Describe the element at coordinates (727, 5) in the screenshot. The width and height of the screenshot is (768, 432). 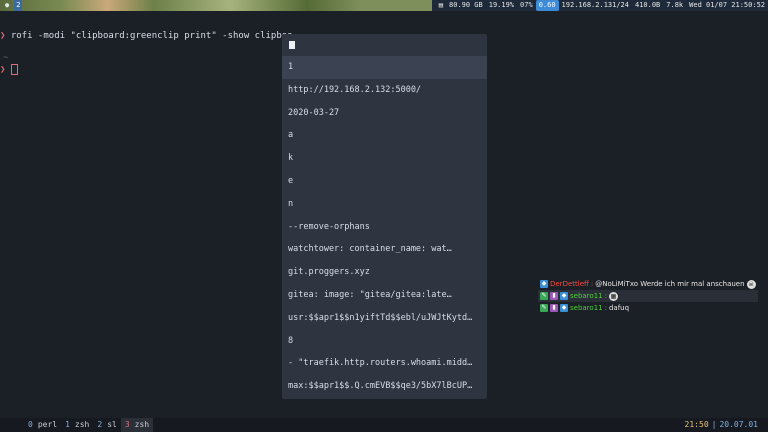
I see `clock: Wed 01/07 21:50:52` at that location.